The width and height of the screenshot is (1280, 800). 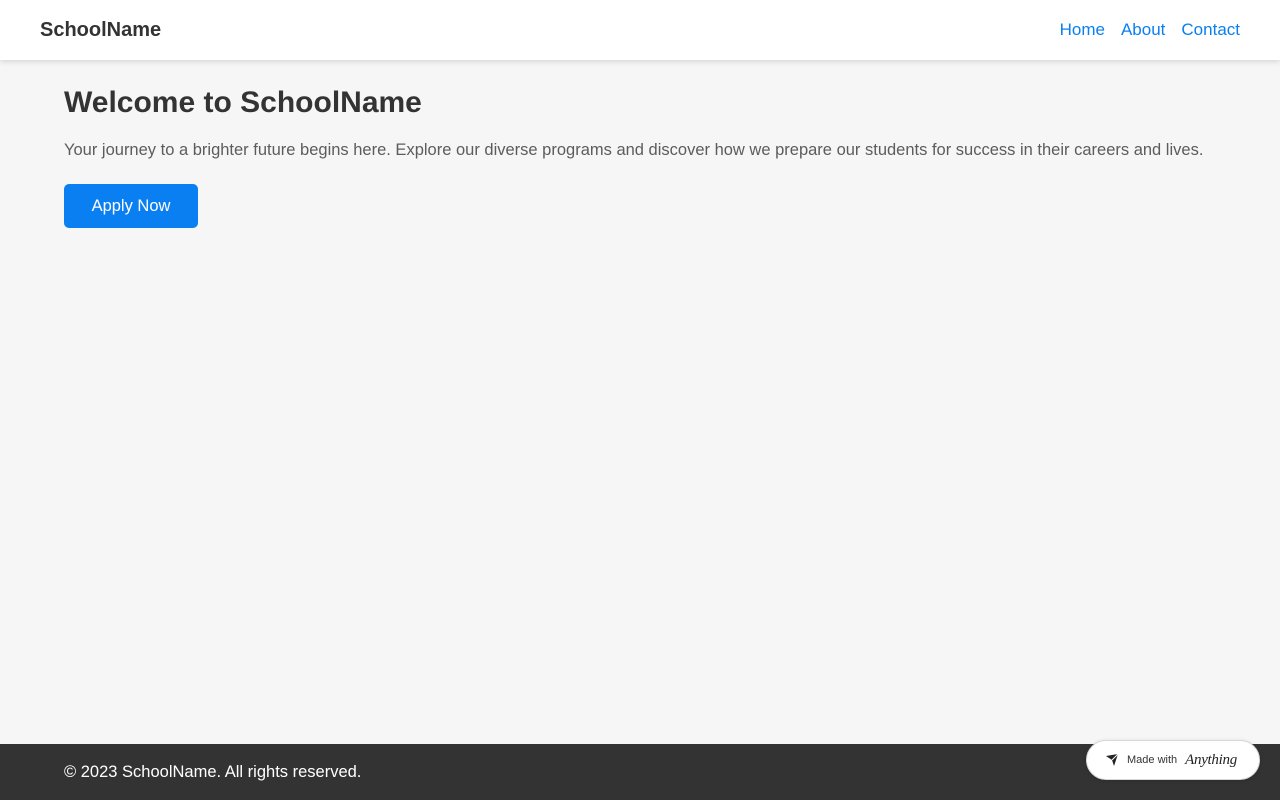 What do you see at coordinates (640, 30) in the screenshot?
I see `site-header: SchoolName Home About Contact` at bounding box center [640, 30].